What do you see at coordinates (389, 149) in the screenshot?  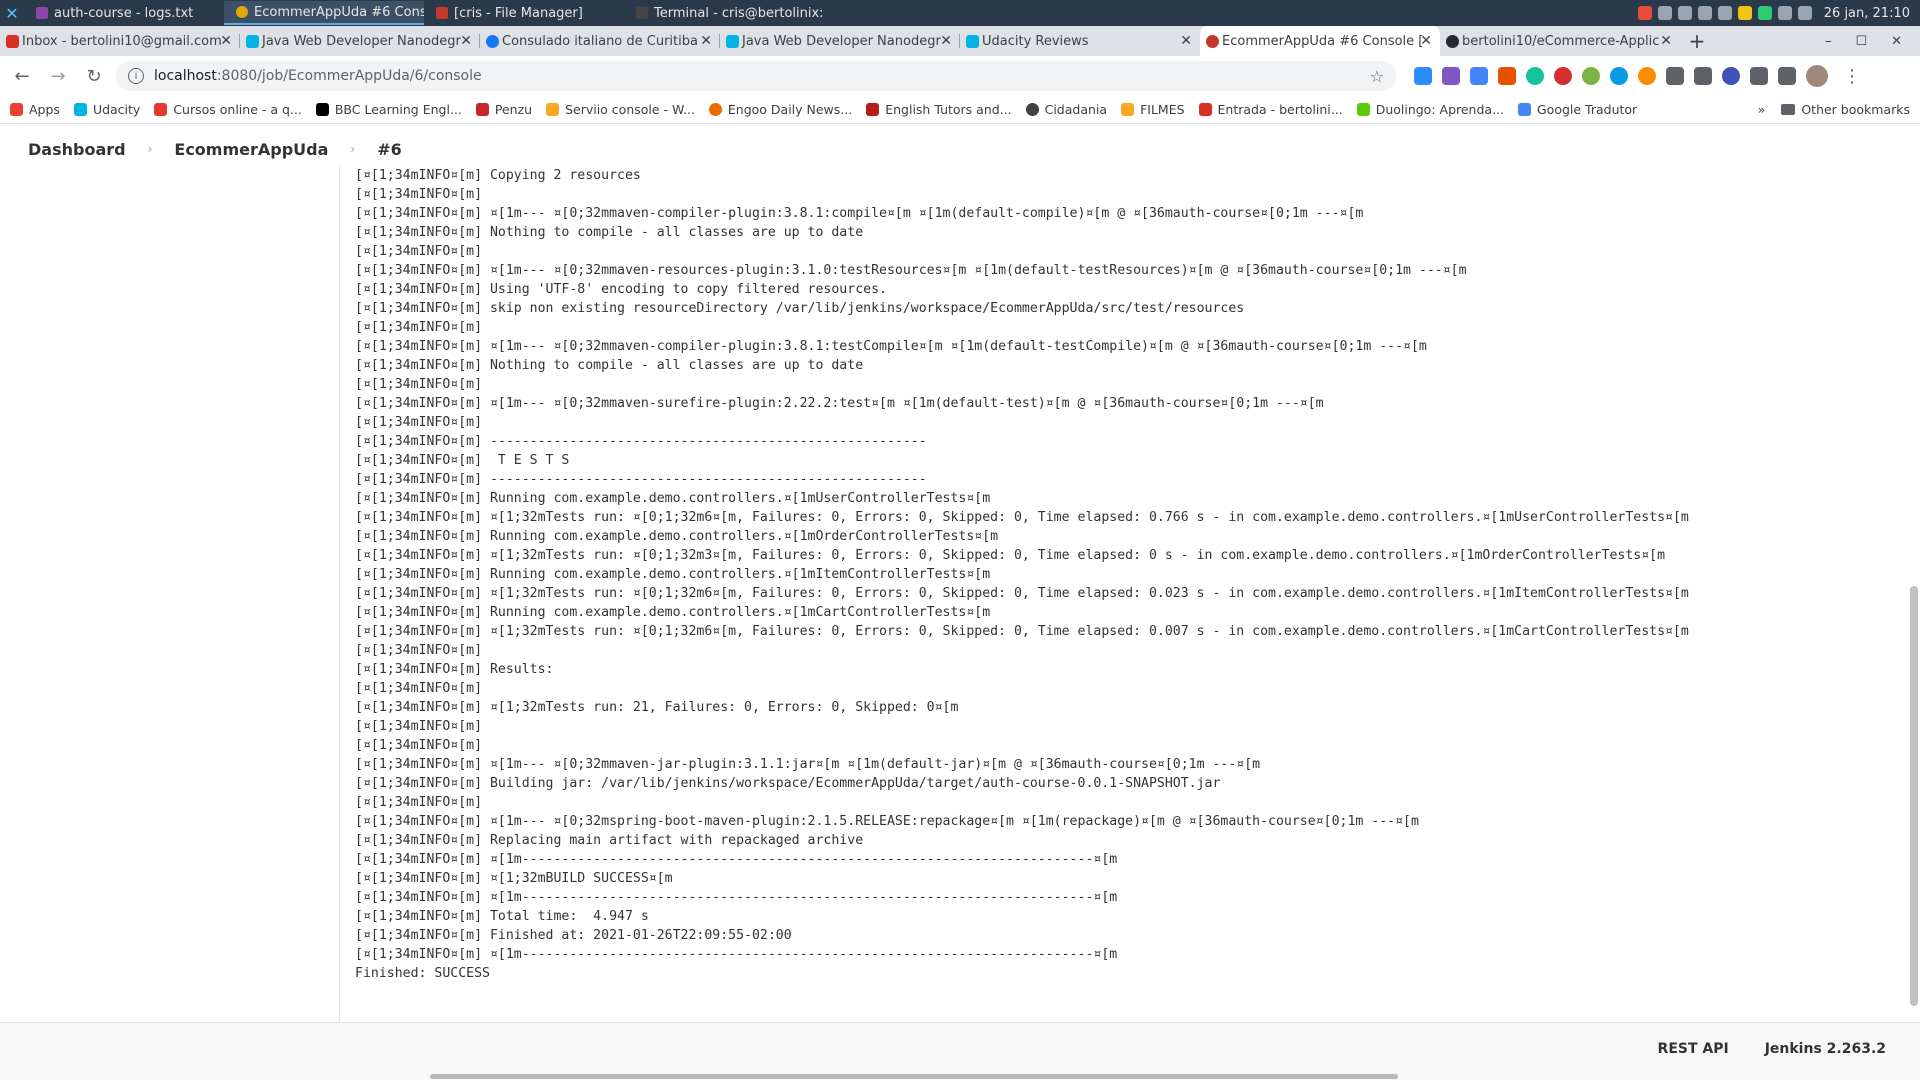 I see `breadcrumb-build: #6` at bounding box center [389, 149].